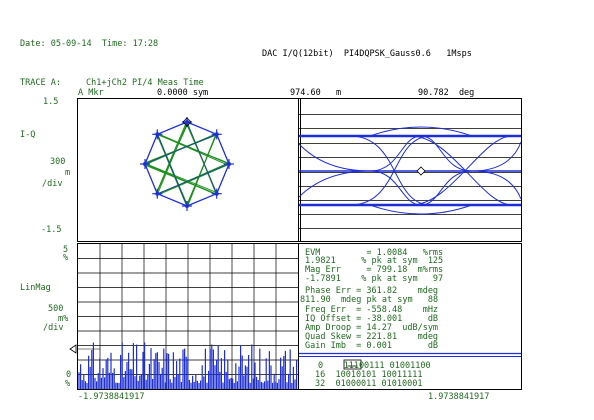 Image resolution: width=594 pixels, height=420 pixels. What do you see at coordinates (183, 316) in the screenshot?
I see `magnitude-error-panel` at bounding box center [183, 316].